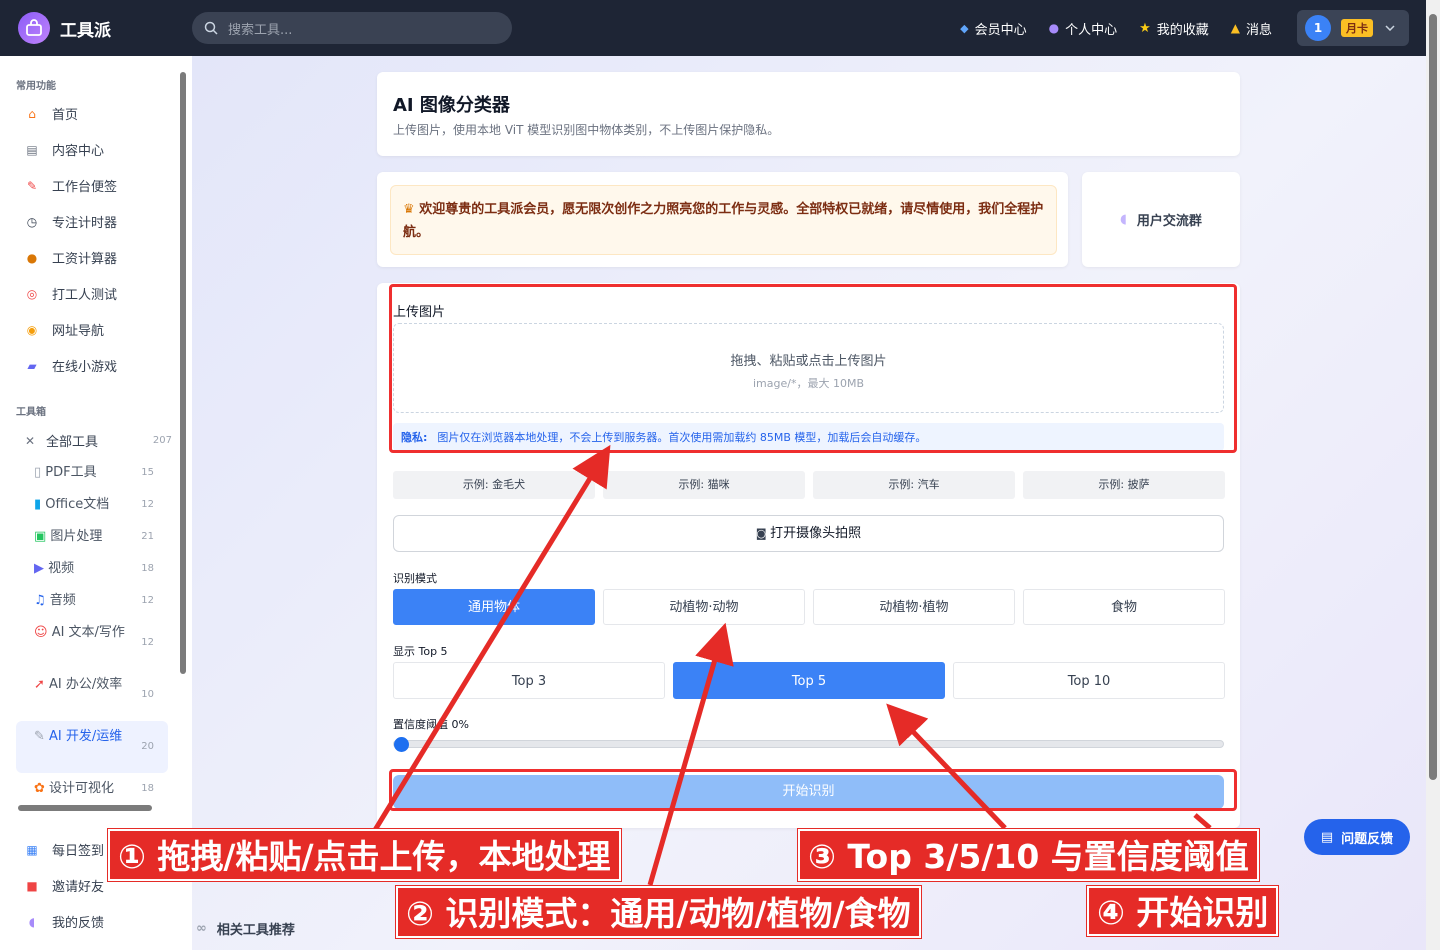 The height and width of the screenshot is (950, 1440). I want to click on annotation-label-topn: ③ Top 3/5/10 与置信度阈值, so click(1028, 855).